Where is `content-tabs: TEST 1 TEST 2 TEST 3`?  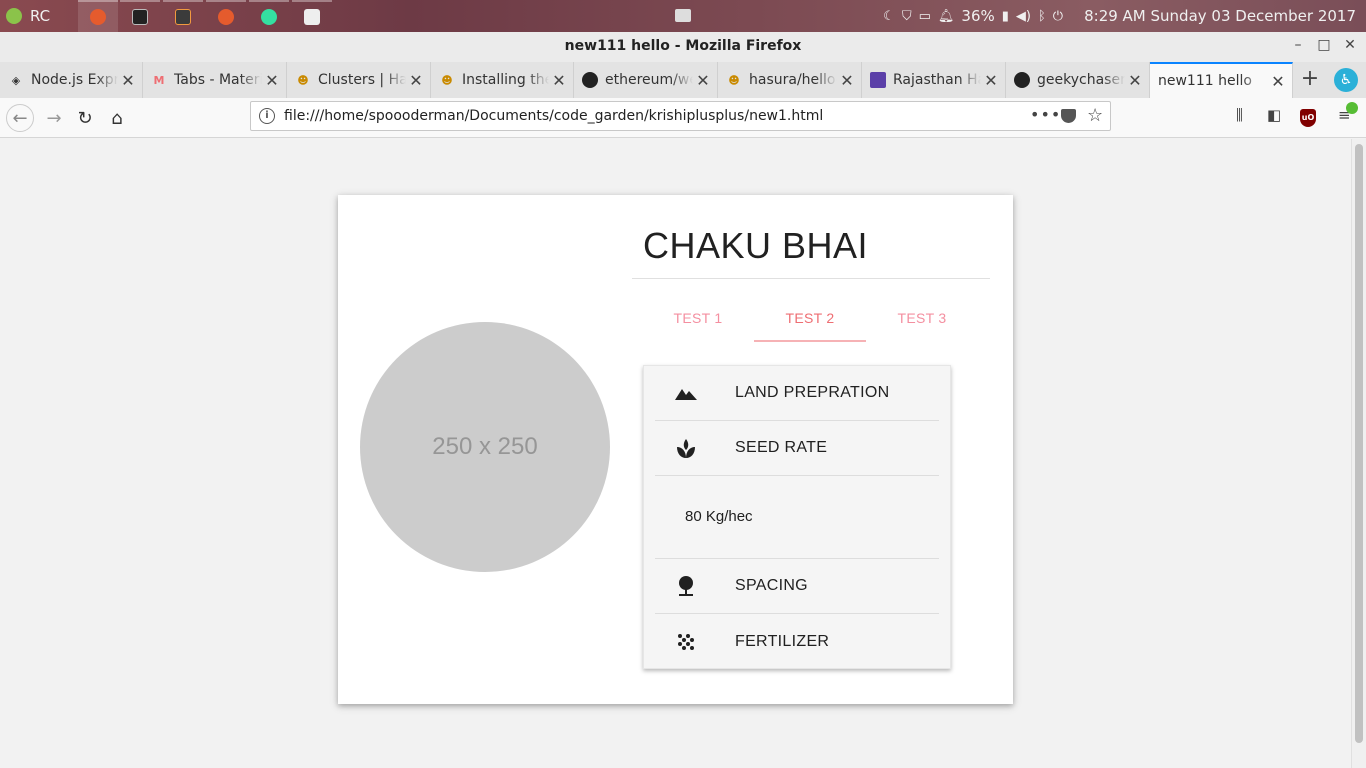
content-tabs: TEST 1 TEST 2 TEST 3 is located at coordinates (810, 324).